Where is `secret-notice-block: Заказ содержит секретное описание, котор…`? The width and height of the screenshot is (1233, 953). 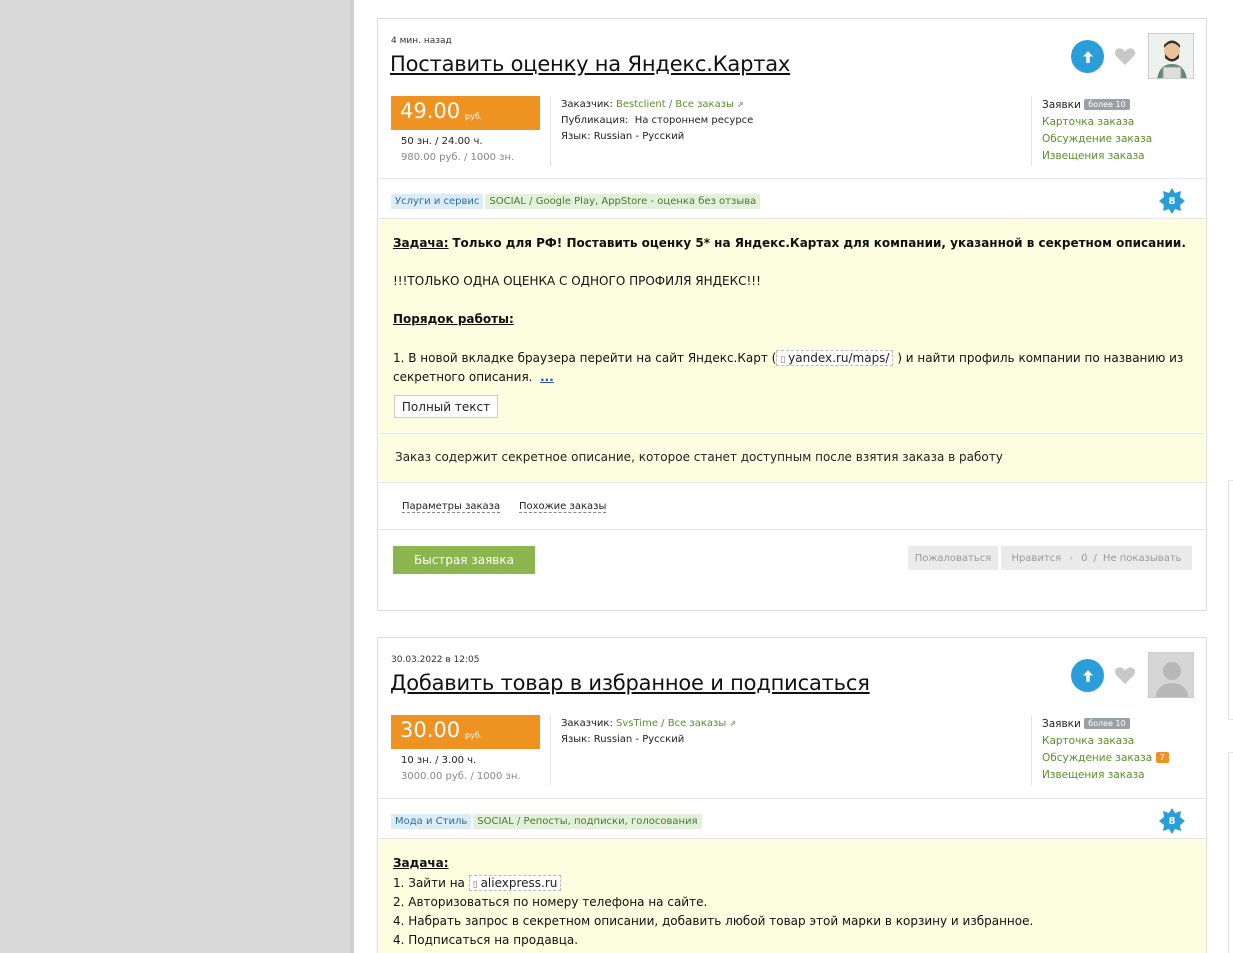 secret-notice-block: Заказ содержит секретное описание, котор… is located at coordinates (792, 457).